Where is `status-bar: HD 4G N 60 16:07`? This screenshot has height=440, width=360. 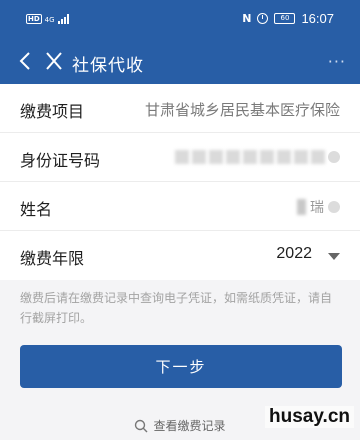 status-bar: HD 4G N 60 16:07 is located at coordinates (180, 19).